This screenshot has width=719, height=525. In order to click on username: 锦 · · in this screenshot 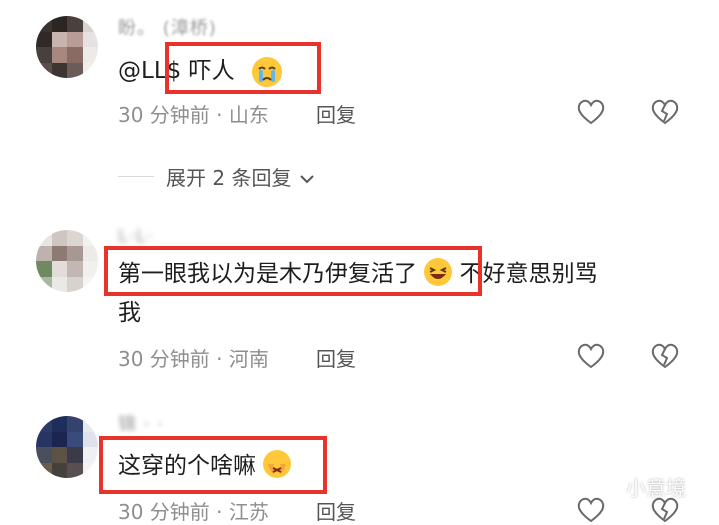, I will do `click(141, 423)`.